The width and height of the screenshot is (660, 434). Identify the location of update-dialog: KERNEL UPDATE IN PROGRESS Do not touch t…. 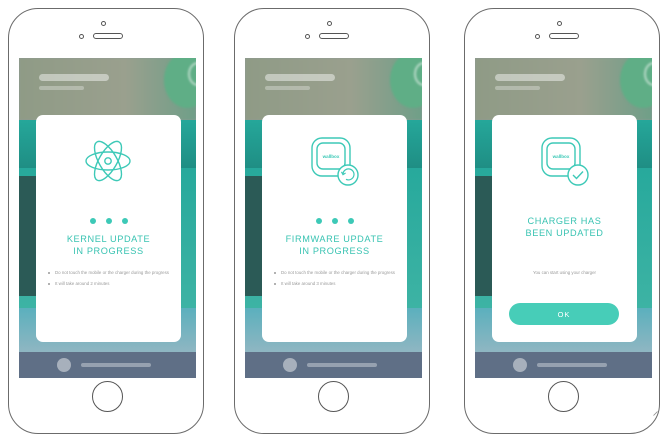
(108, 228).